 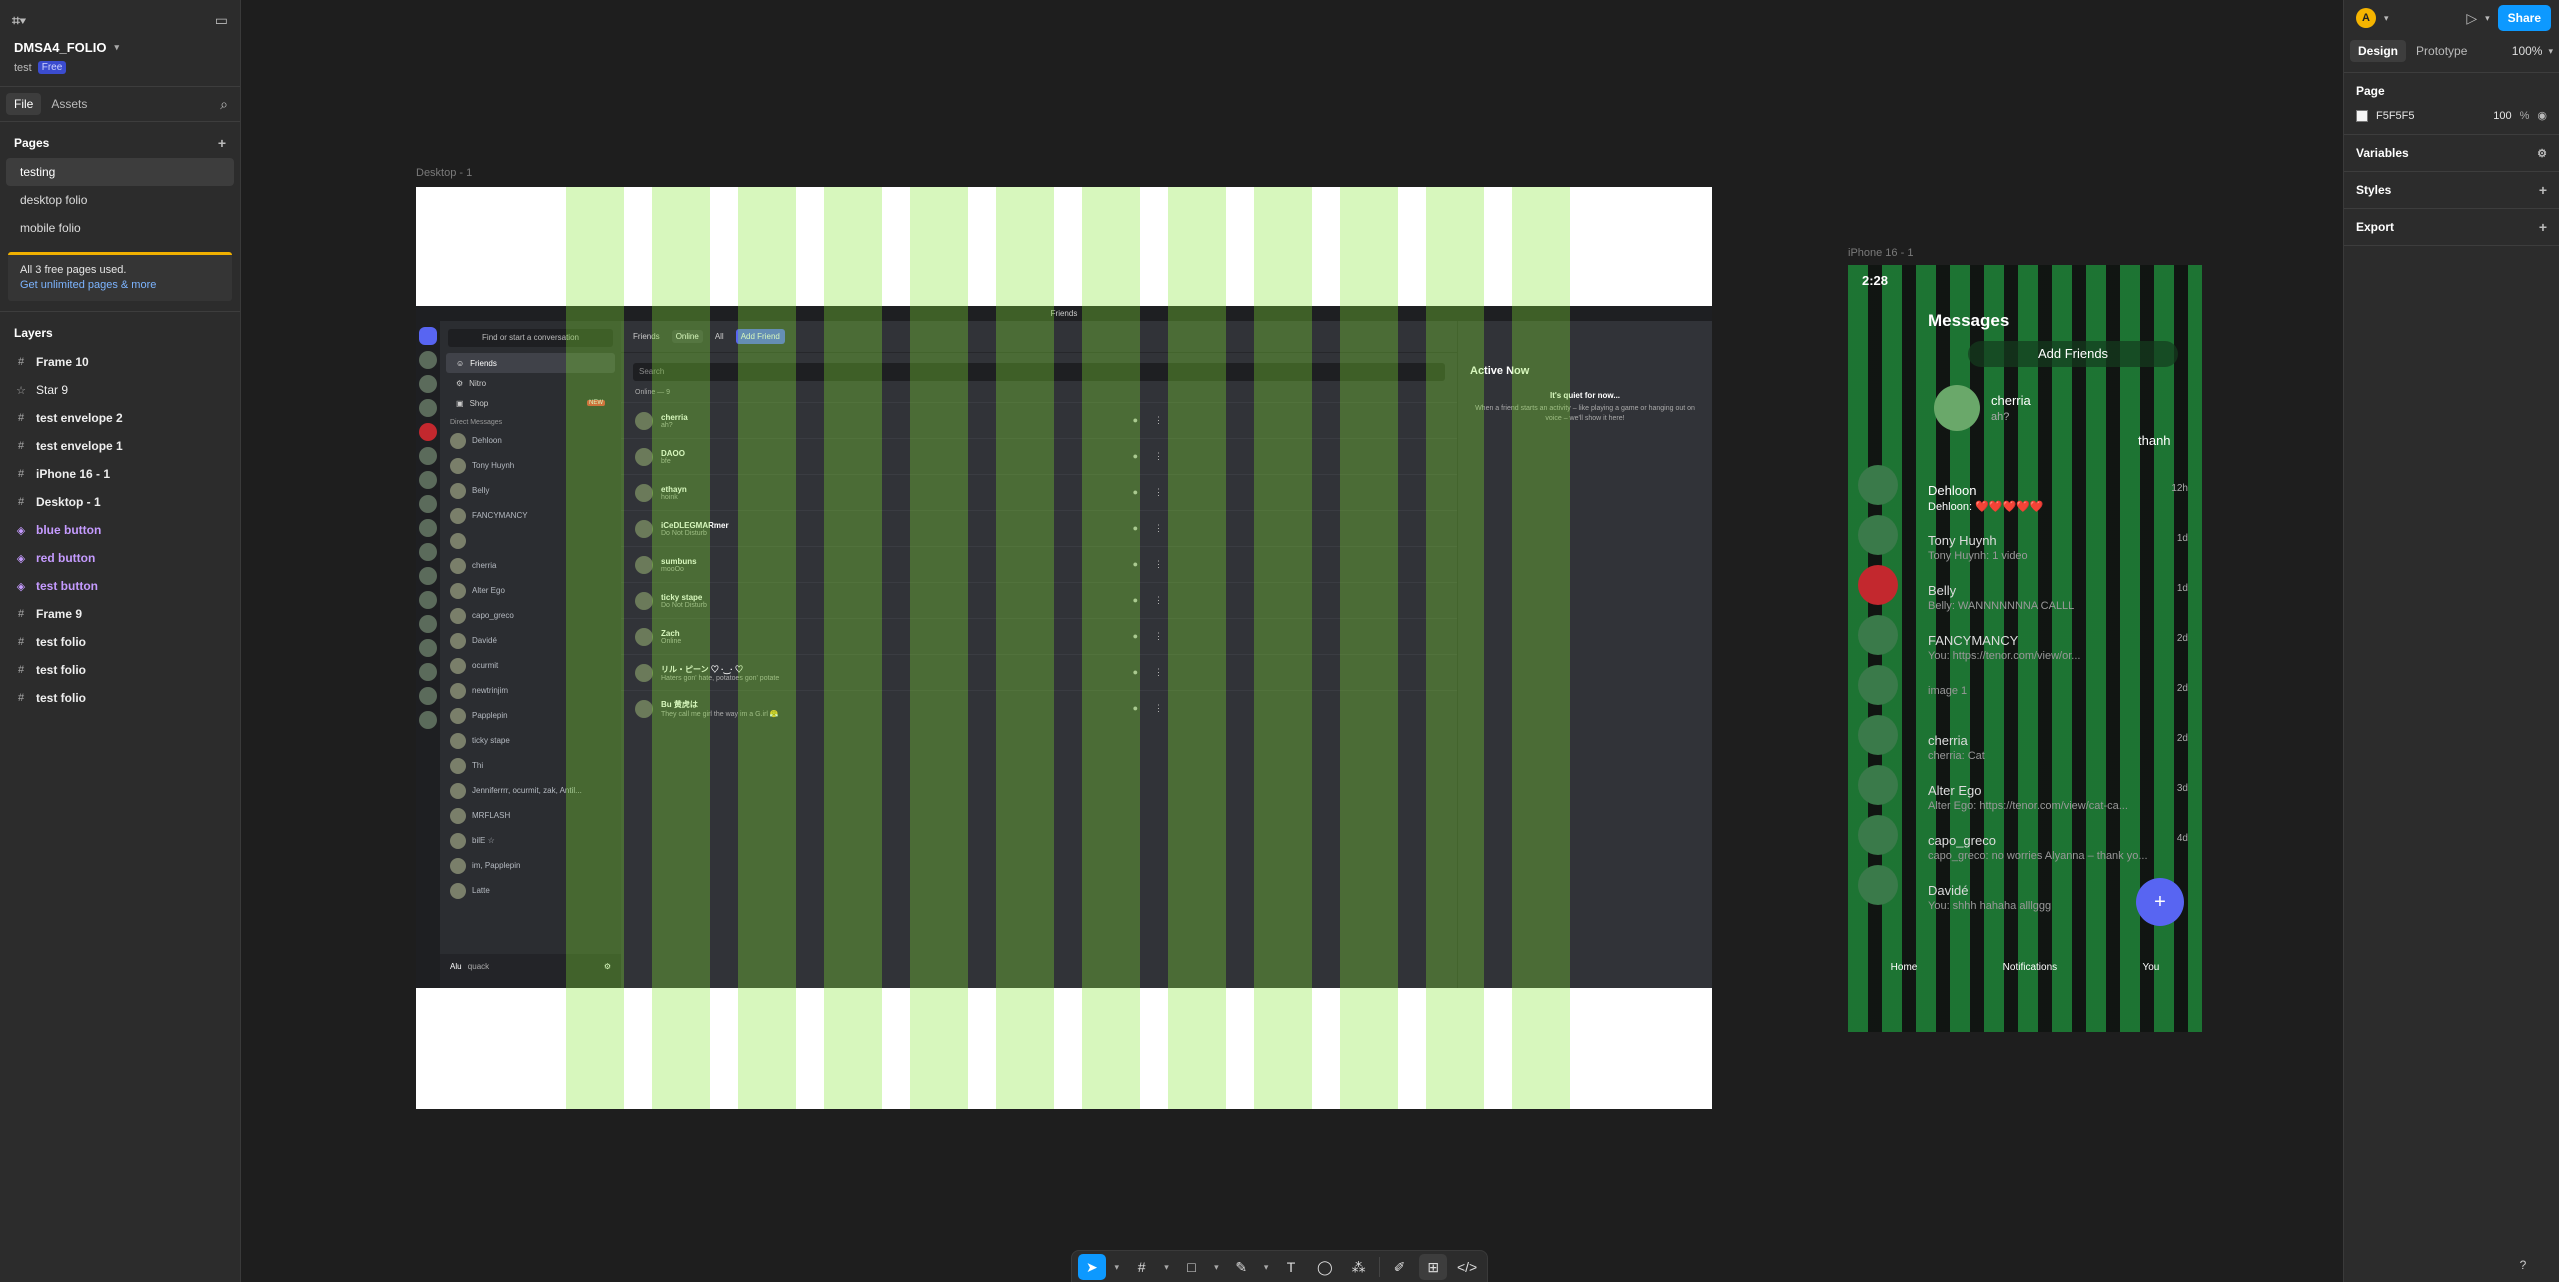 I want to click on rectangle-tool-icon: □, so click(x=1192, y=1267).